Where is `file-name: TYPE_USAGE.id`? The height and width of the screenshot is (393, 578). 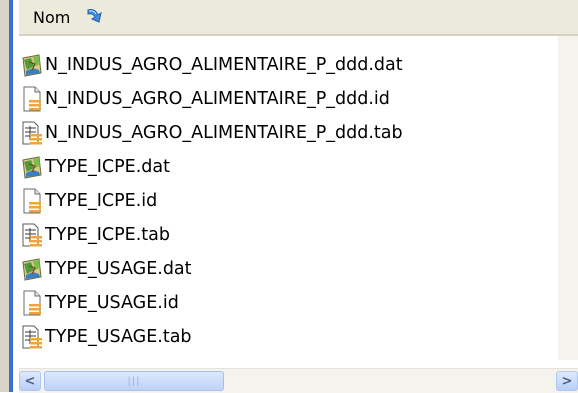
file-name: TYPE_USAGE.id is located at coordinates (112, 303).